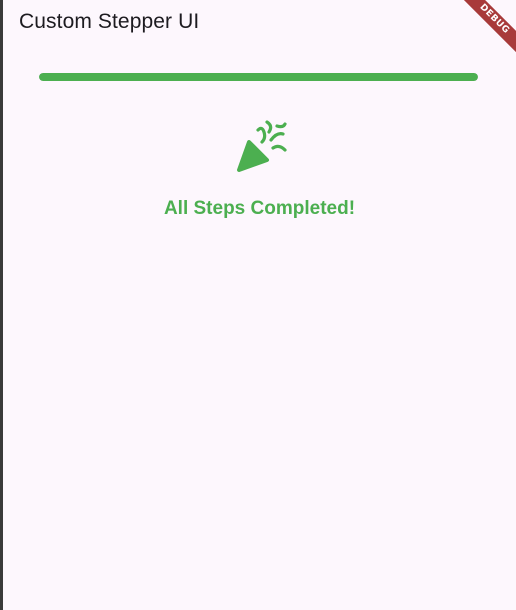 This screenshot has height=610, width=516. Describe the element at coordinates (484, 30) in the screenshot. I see `debug-label: DEBUG` at that location.